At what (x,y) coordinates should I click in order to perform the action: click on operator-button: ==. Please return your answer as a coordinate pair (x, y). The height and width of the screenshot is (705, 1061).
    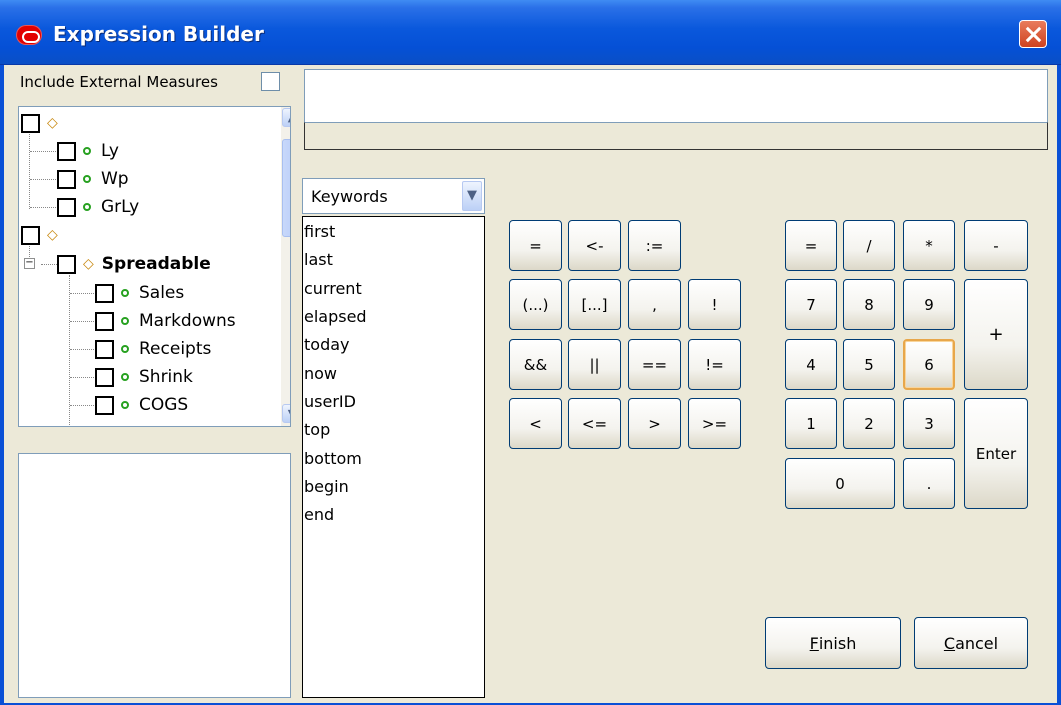
    Looking at the image, I should click on (654, 364).